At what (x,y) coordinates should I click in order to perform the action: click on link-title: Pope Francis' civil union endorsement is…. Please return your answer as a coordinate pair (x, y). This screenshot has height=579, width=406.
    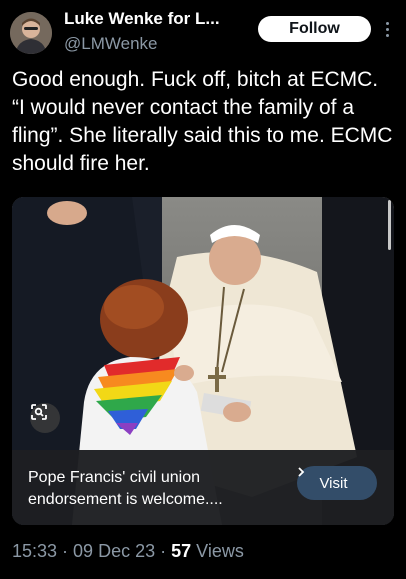
    Looking at the image, I should click on (153, 489).